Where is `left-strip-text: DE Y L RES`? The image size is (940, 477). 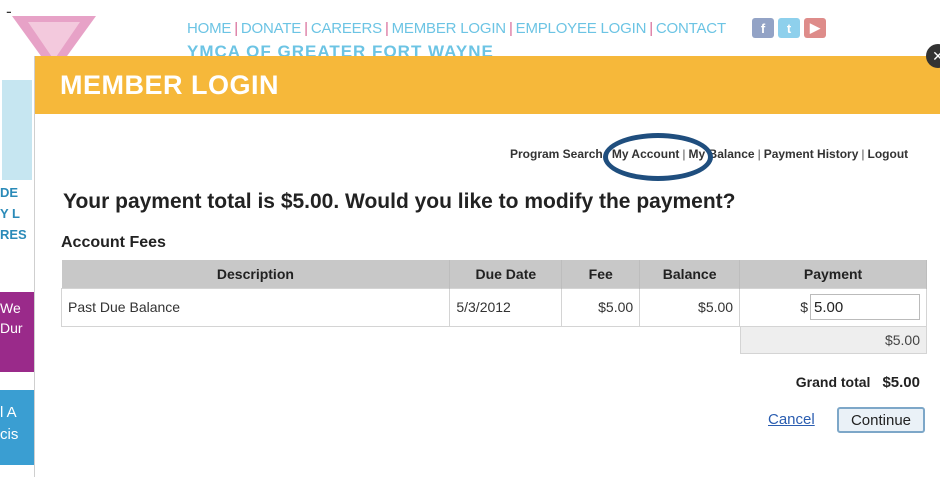
left-strip-text: DE Y L RES is located at coordinates (13, 213).